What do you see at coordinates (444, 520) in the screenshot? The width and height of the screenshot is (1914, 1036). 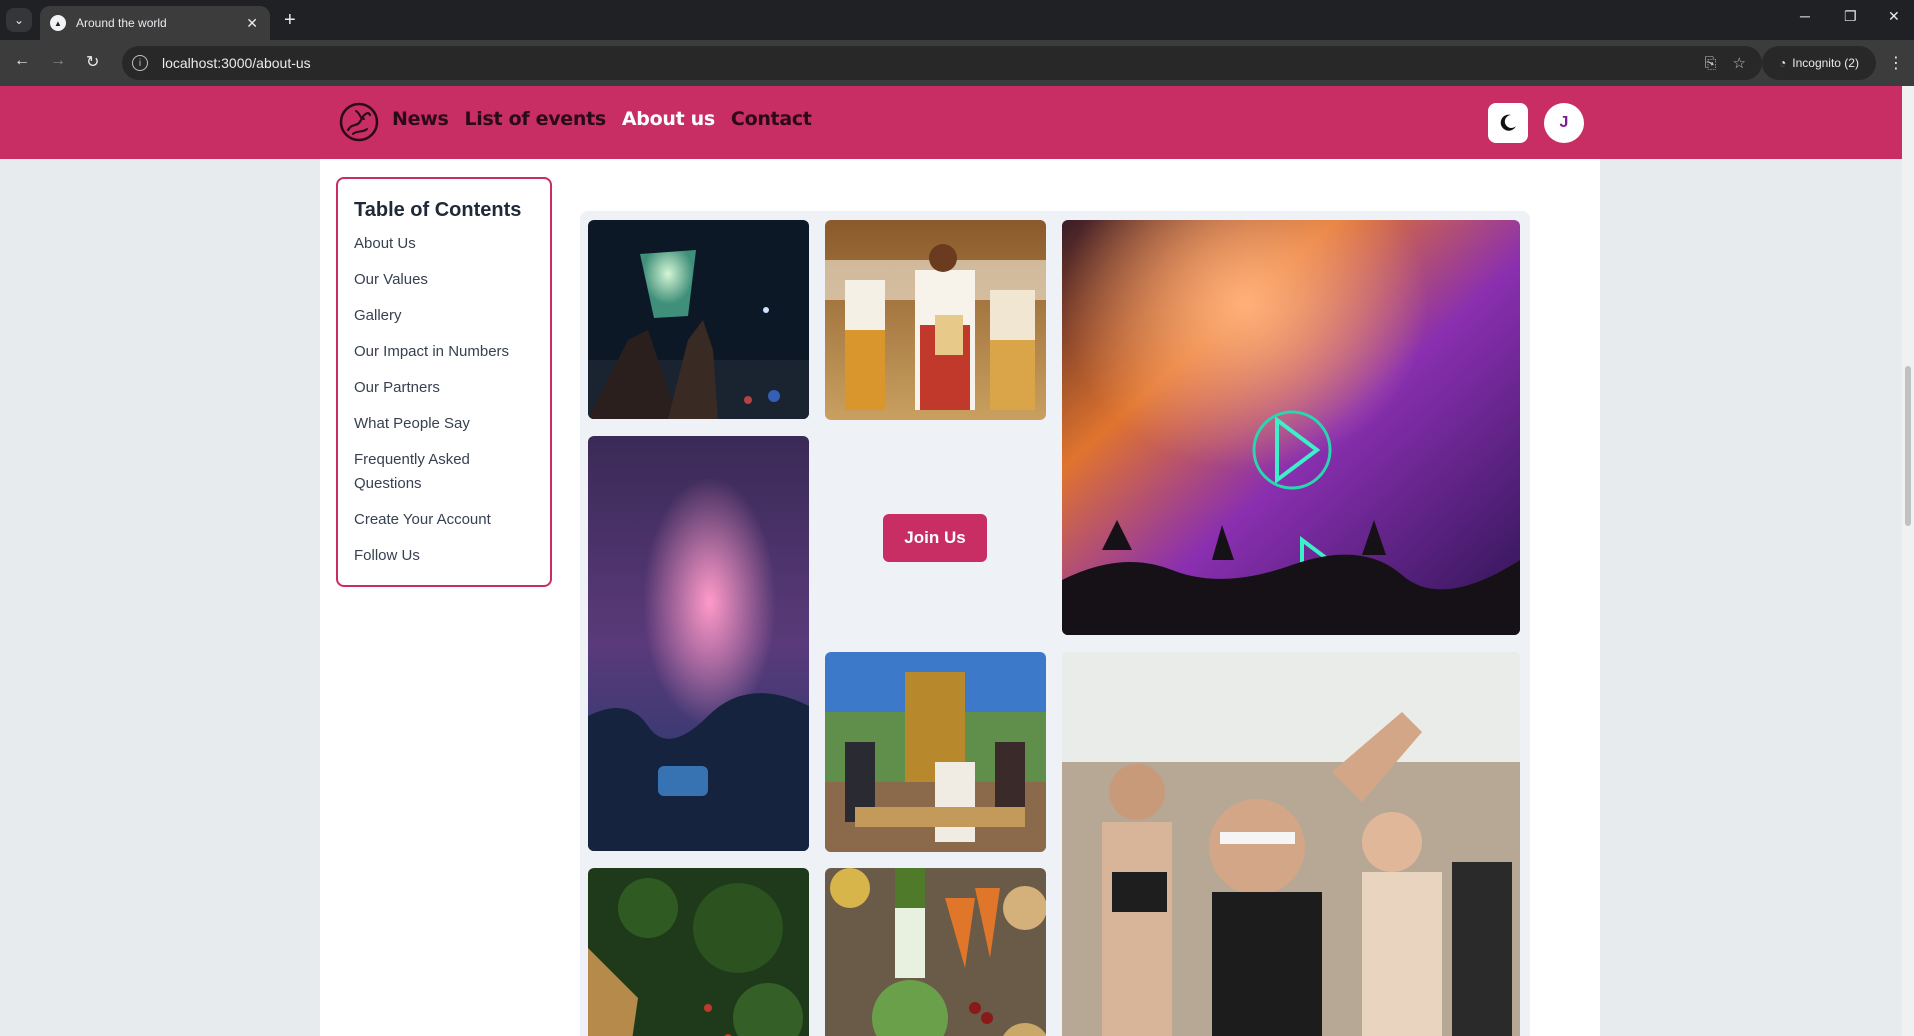 I see `toc-item-create-account: Create Your Account` at bounding box center [444, 520].